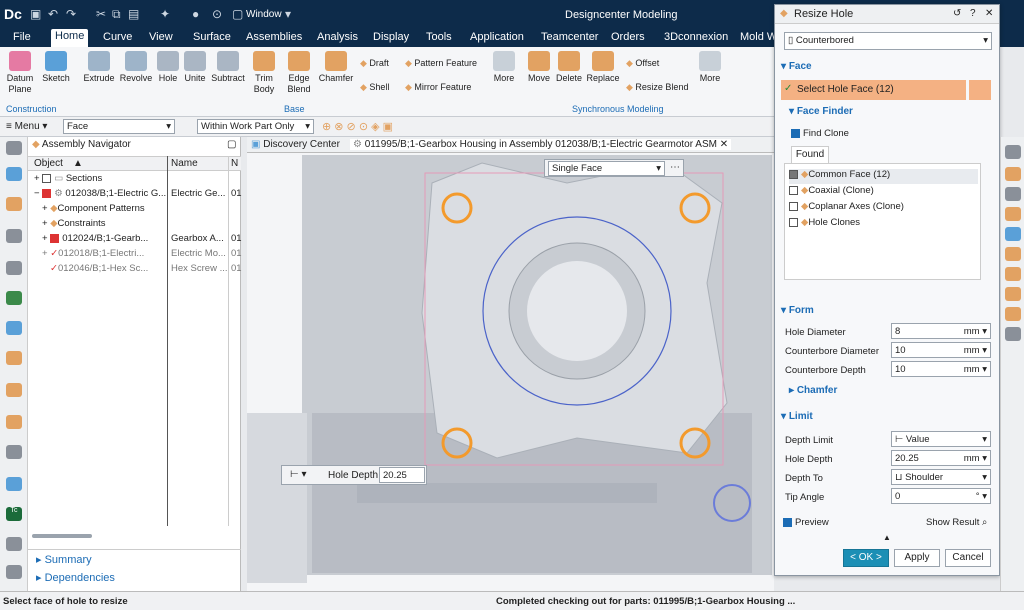  What do you see at coordinates (606, 168) in the screenshot?
I see `single-face-dropdown: Single Face ▾` at bounding box center [606, 168].